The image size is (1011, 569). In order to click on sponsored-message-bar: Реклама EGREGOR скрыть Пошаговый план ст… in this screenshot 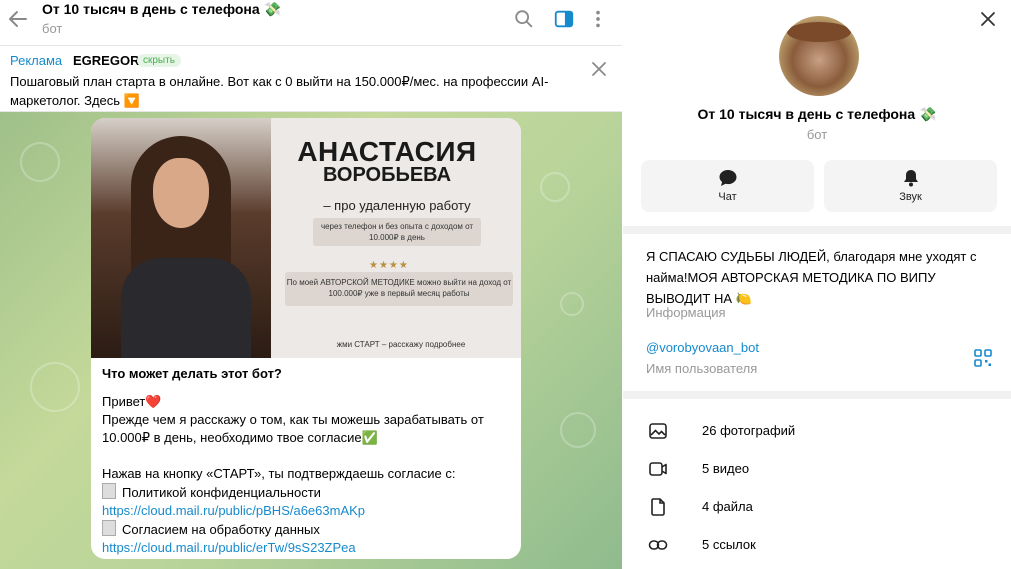, I will do `click(311, 79)`.